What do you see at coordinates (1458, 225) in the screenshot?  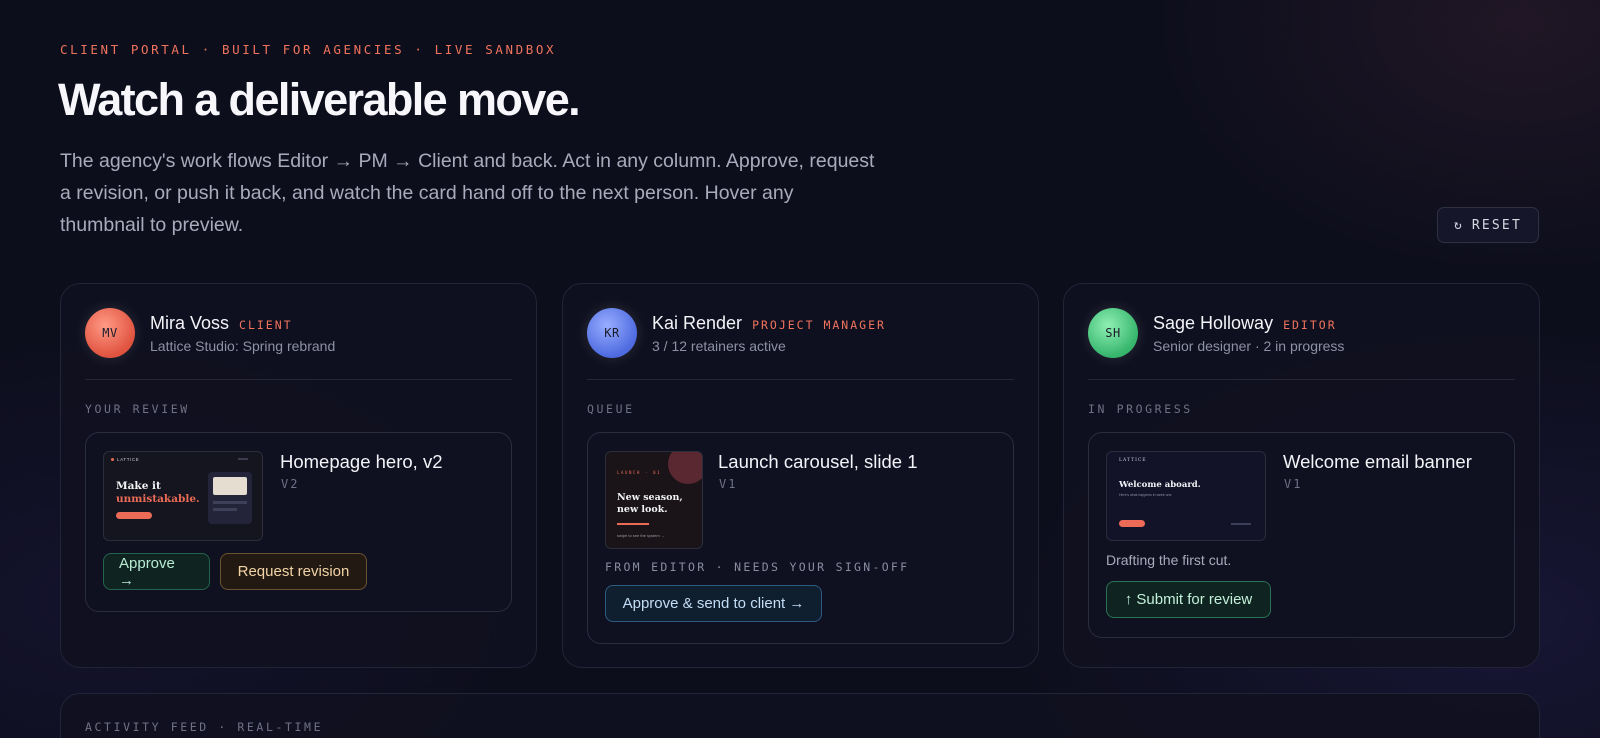 I see `refresh-icon: ↻` at bounding box center [1458, 225].